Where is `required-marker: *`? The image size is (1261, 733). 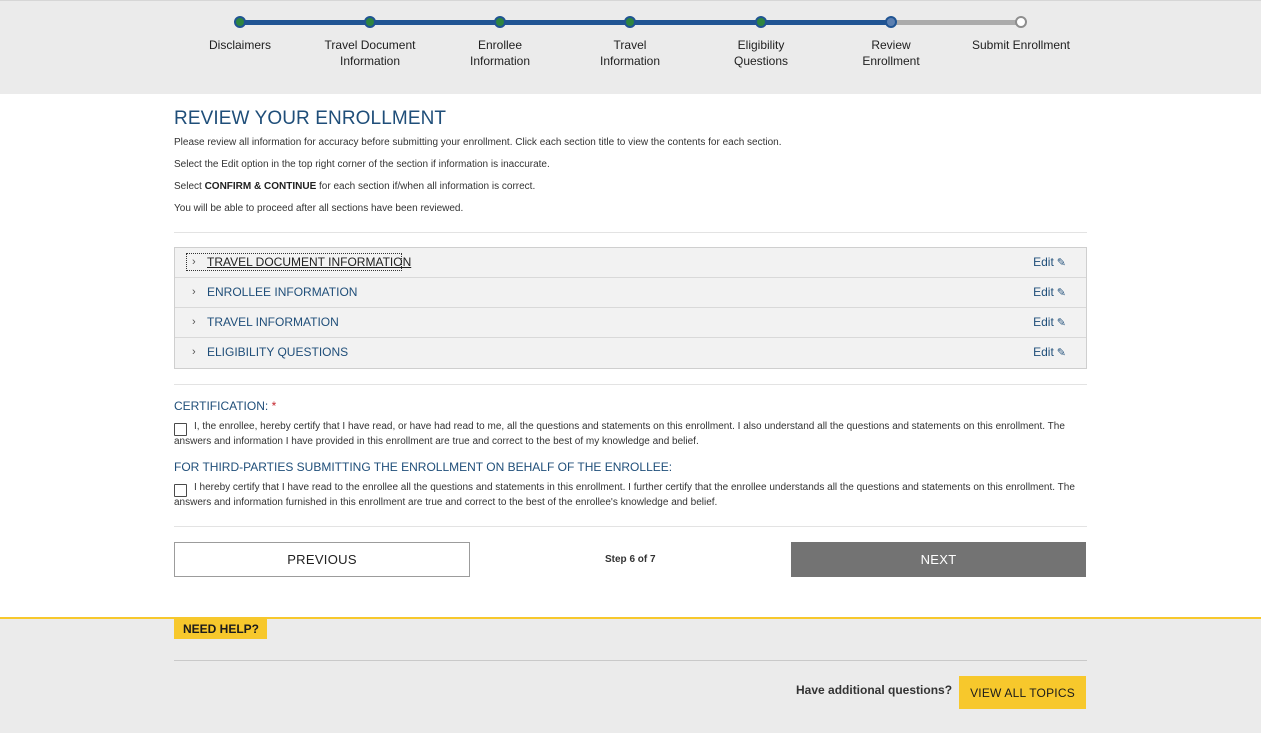 required-marker: * is located at coordinates (274, 406).